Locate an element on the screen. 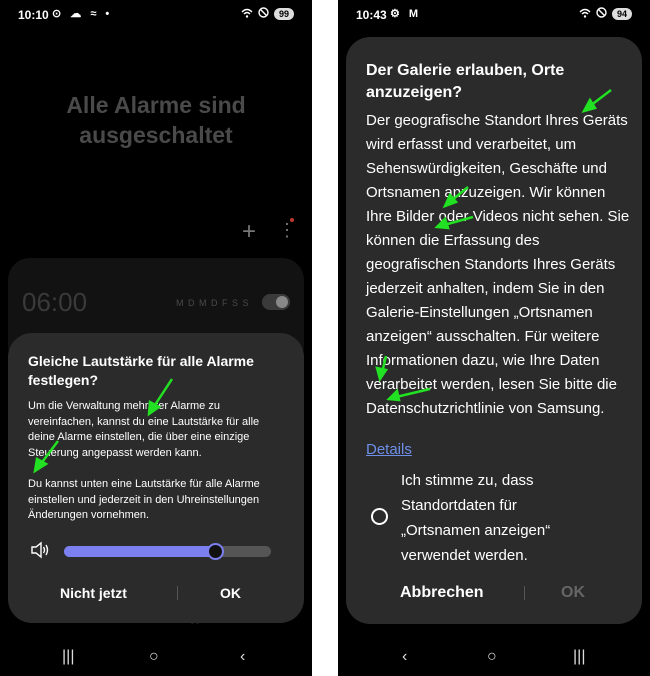 Image resolution: width=650 pixels, height=676 pixels. alarm-days: M D M D F S S is located at coordinates (213, 303).